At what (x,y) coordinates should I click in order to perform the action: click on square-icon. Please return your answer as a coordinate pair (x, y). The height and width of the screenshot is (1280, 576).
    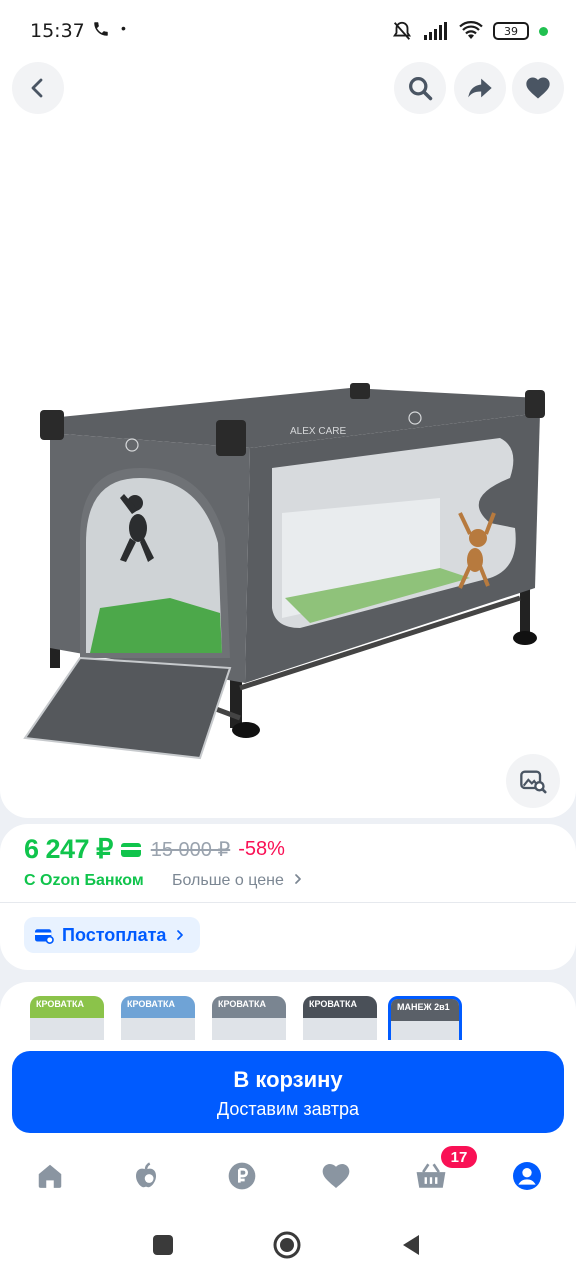
    Looking at the image, I should click on (163, 1245).